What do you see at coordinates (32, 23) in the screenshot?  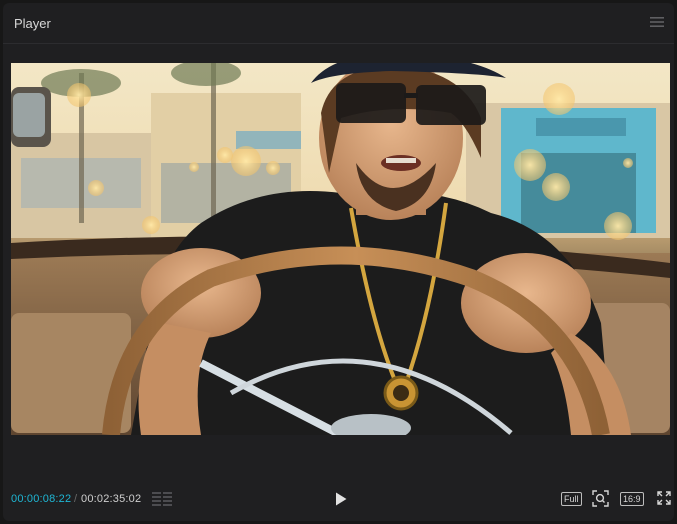 I see `panel-title: Player` at bounding box center [32, 23].